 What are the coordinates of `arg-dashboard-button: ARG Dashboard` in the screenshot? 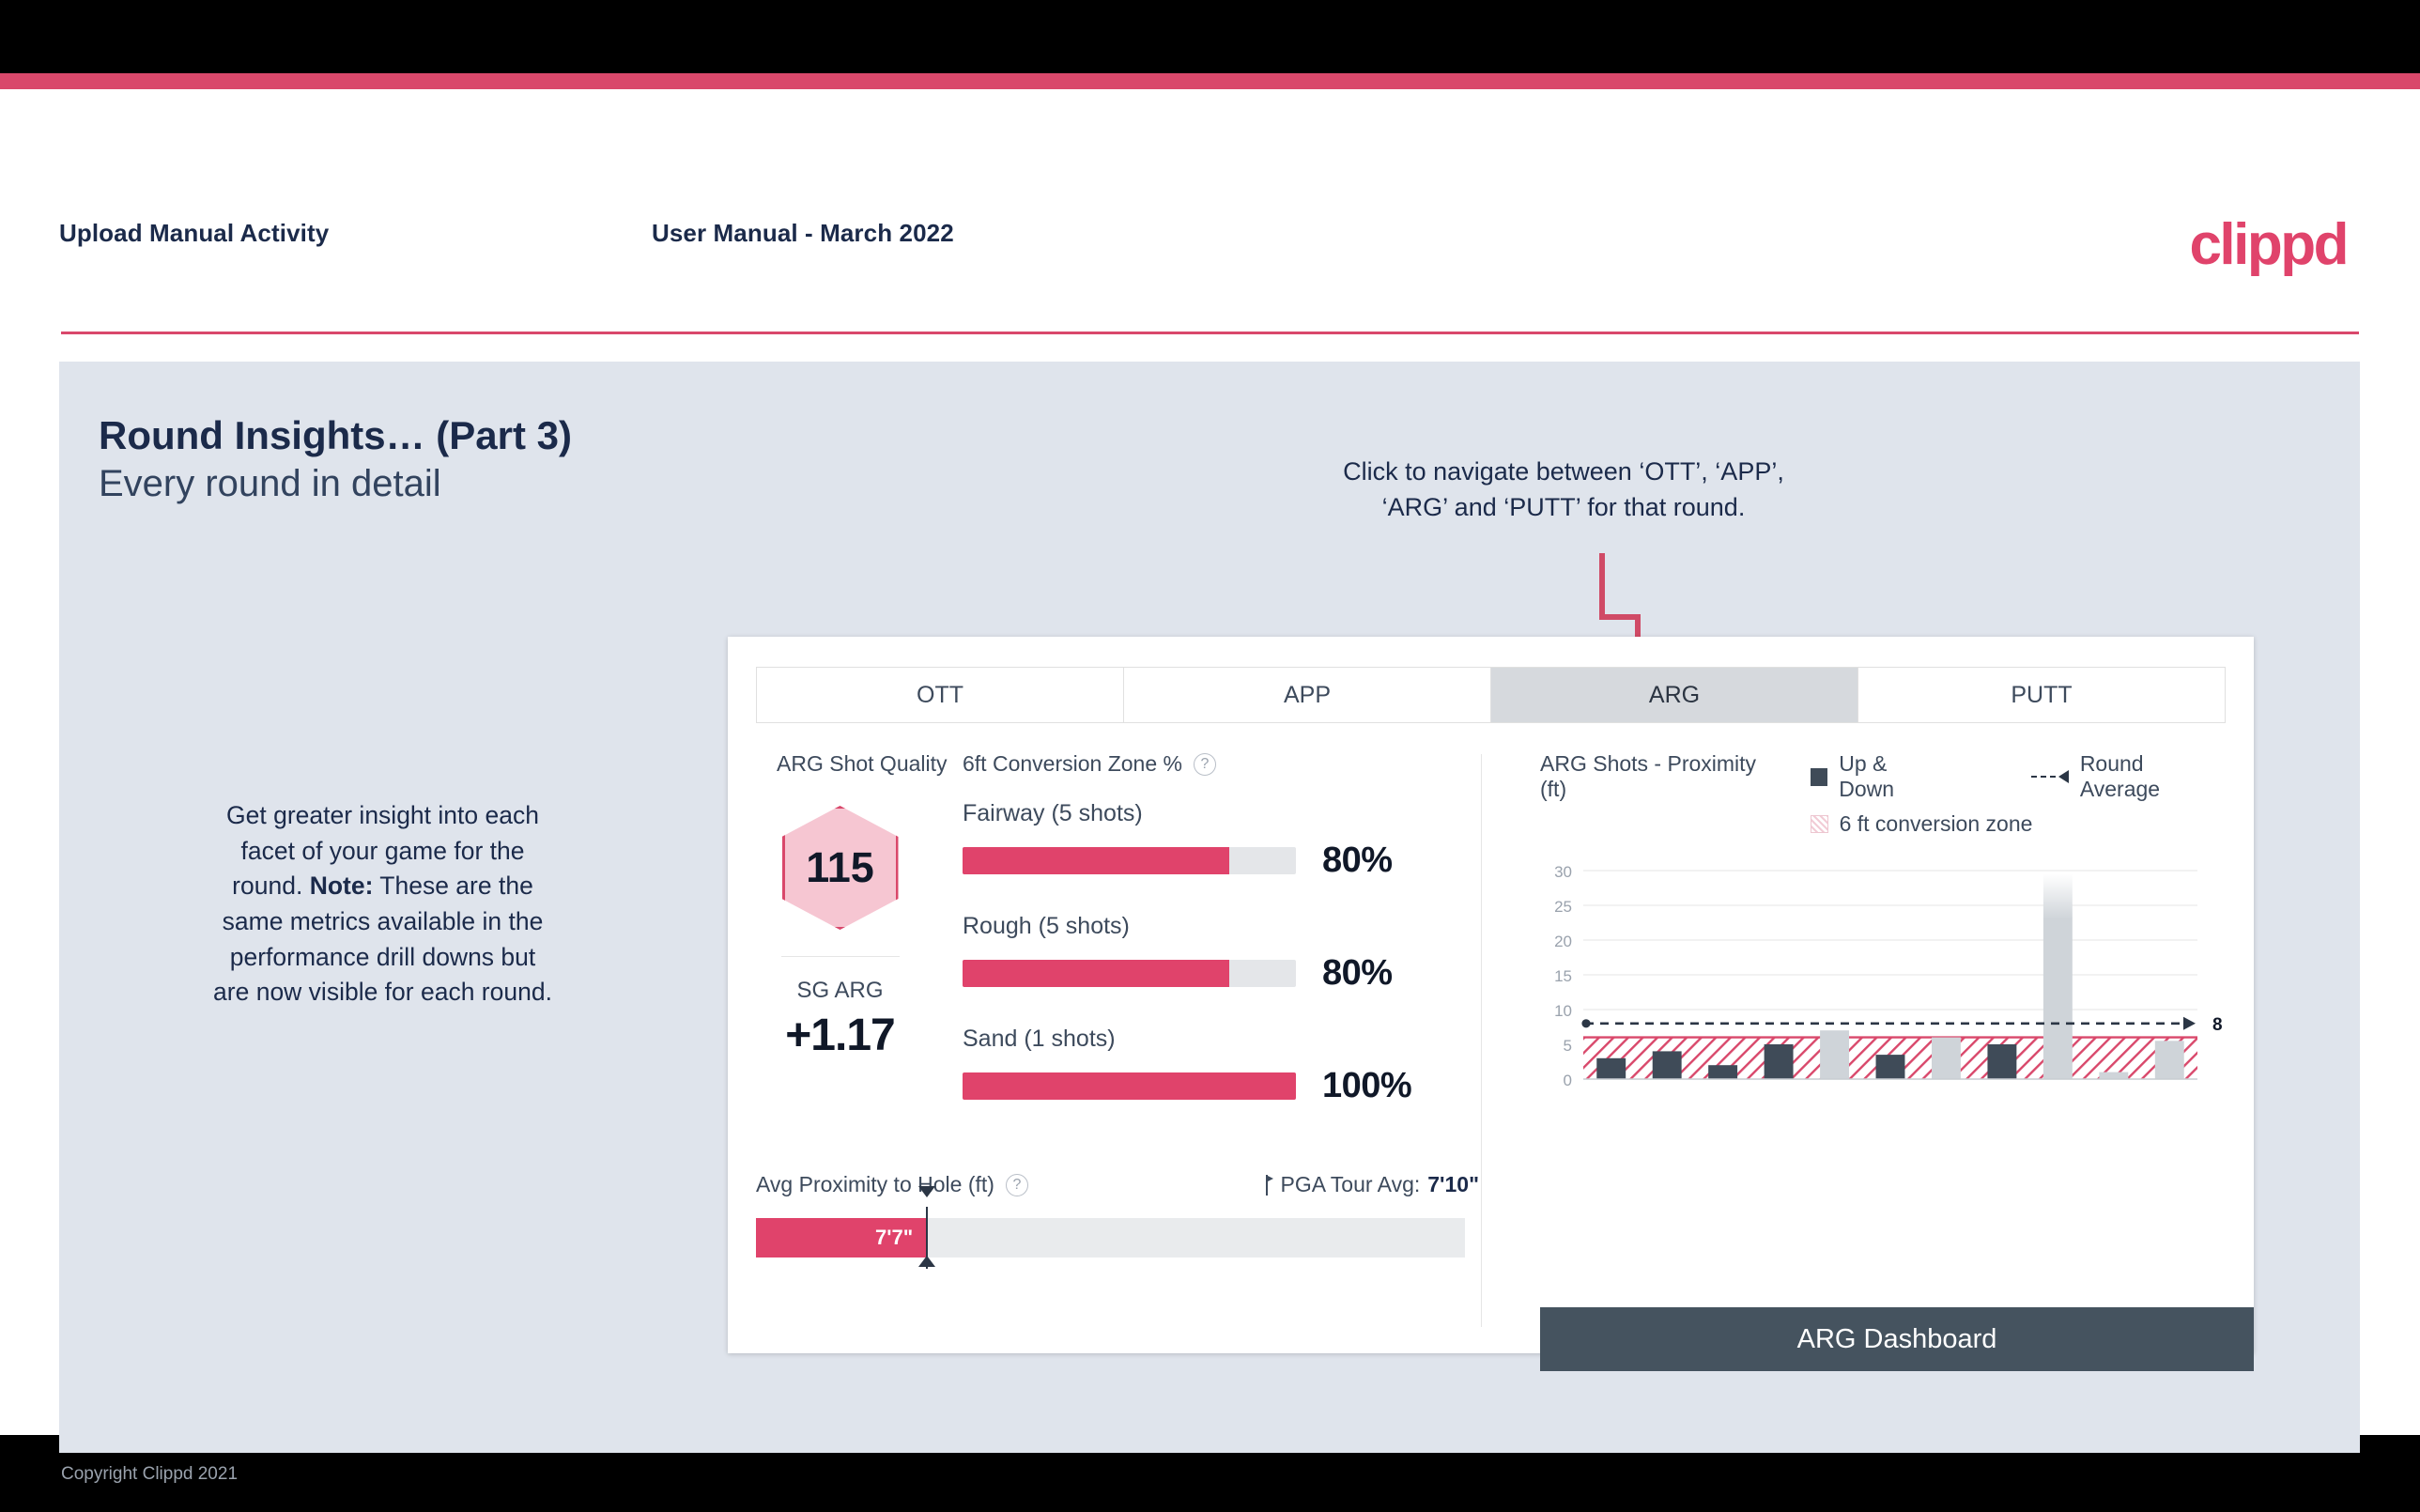 It's located at (1897, 1339).